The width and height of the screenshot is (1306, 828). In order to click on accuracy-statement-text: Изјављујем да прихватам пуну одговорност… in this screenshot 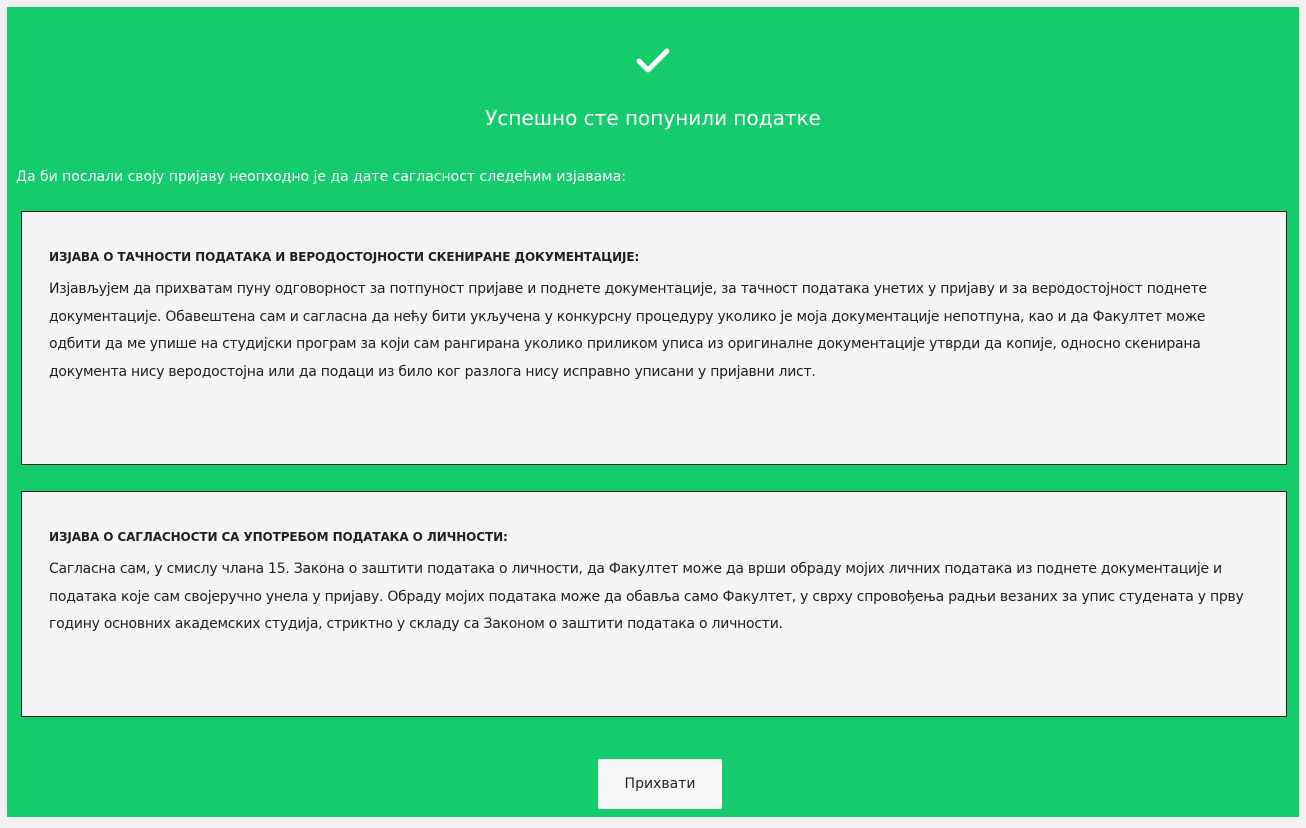, I will do `click(628, 330)`.